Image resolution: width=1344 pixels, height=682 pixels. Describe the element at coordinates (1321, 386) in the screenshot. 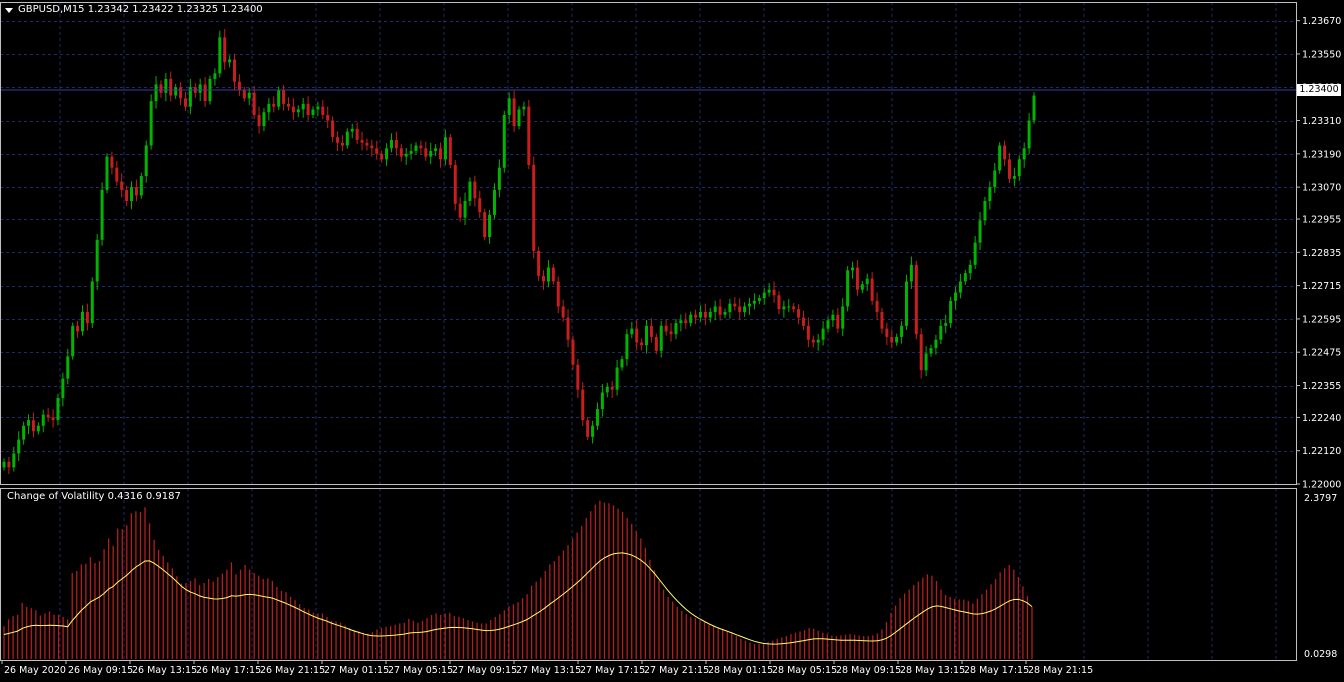

I see `price-axis-label: 1.22355` at that location.